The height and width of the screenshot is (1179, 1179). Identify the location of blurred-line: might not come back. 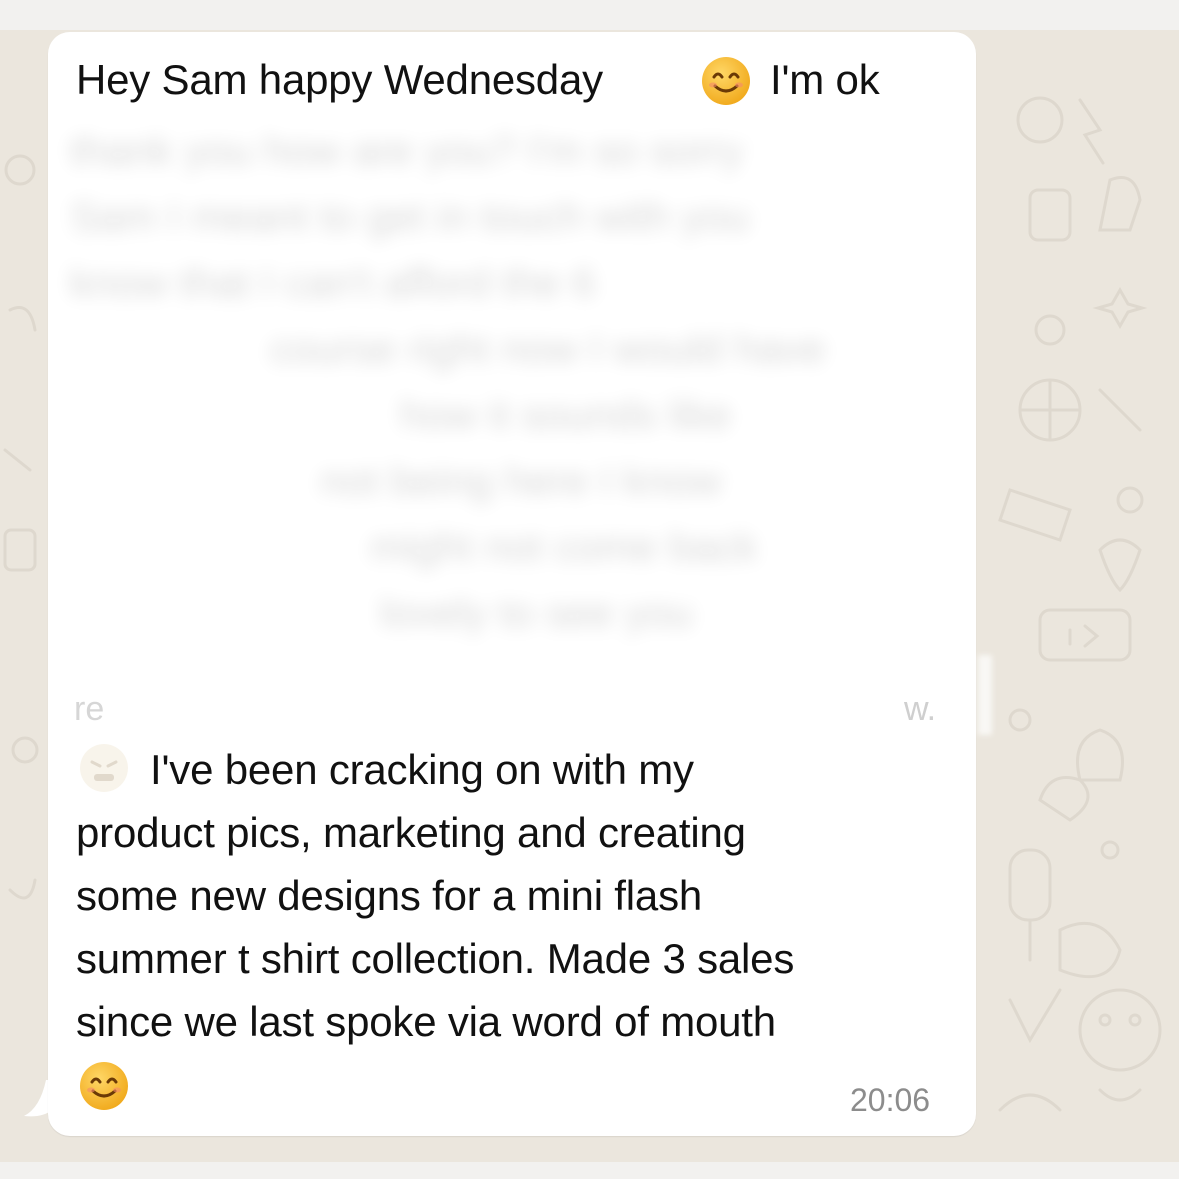
(564, 546).